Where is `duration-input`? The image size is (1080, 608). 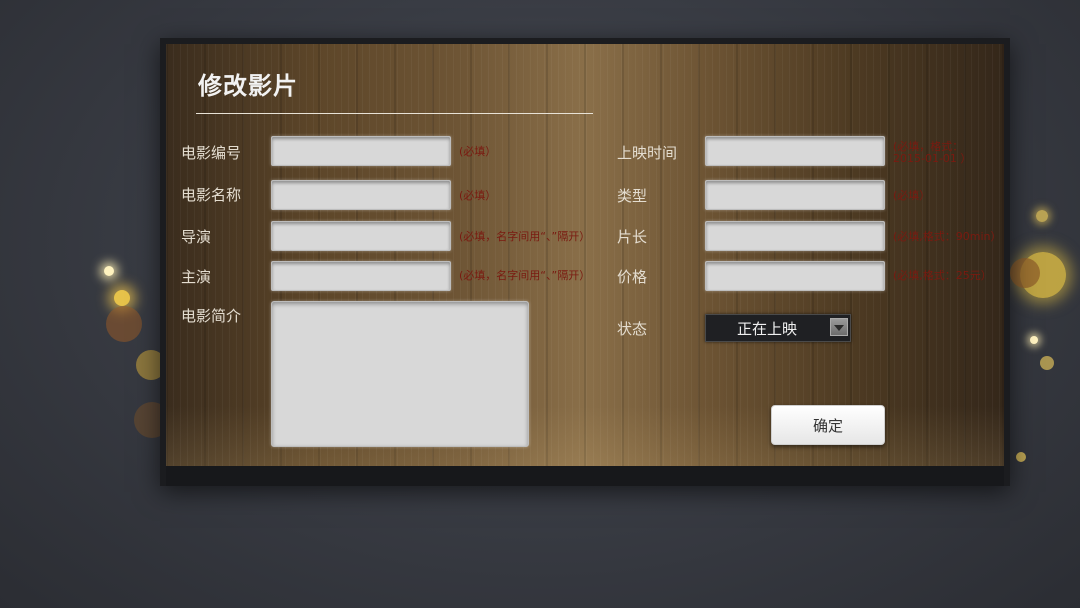
duration-input is located at coordinates (795, 236).